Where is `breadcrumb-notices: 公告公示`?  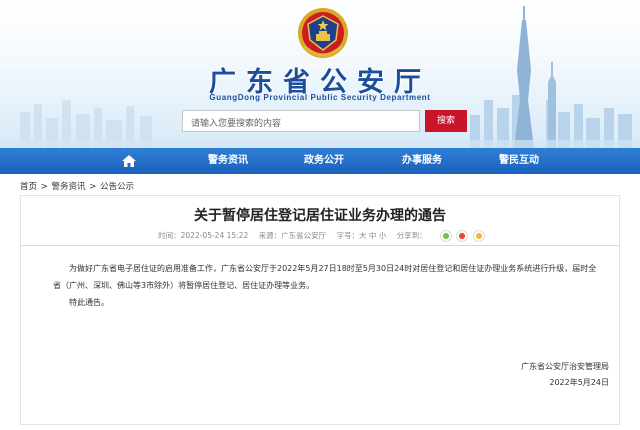 breadcrumb-notices: 公告公示 is located at coordinates (117, 187).